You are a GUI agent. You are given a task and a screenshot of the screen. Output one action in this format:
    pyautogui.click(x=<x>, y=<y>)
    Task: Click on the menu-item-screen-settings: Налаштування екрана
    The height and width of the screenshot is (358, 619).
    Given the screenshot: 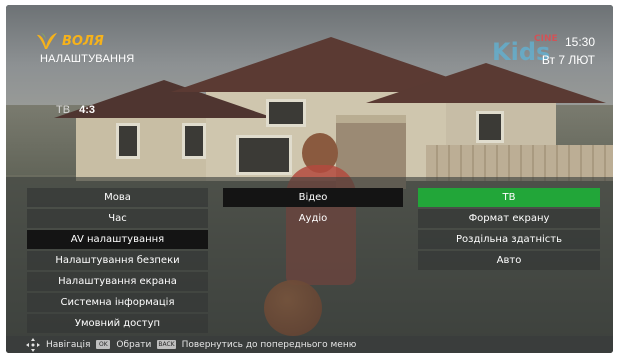 What is the action you would take?
    pyautogui.click(x=117, y=281)
    